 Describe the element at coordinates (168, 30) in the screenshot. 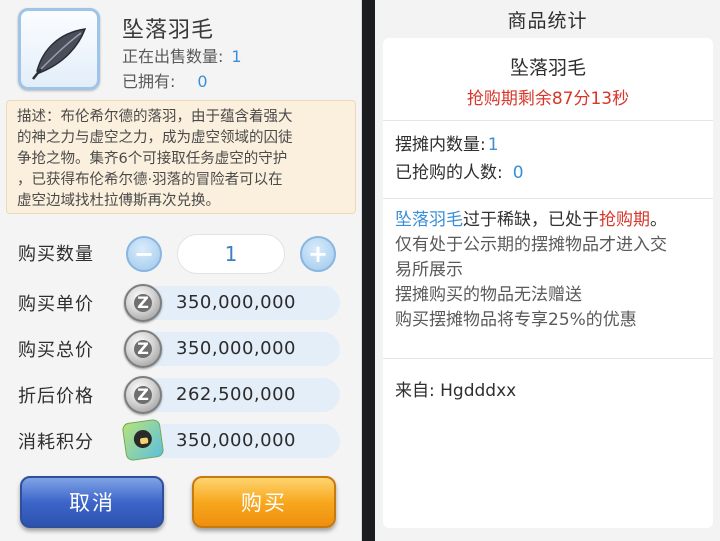

I see `item-name: 坠落羽毛` at that location.